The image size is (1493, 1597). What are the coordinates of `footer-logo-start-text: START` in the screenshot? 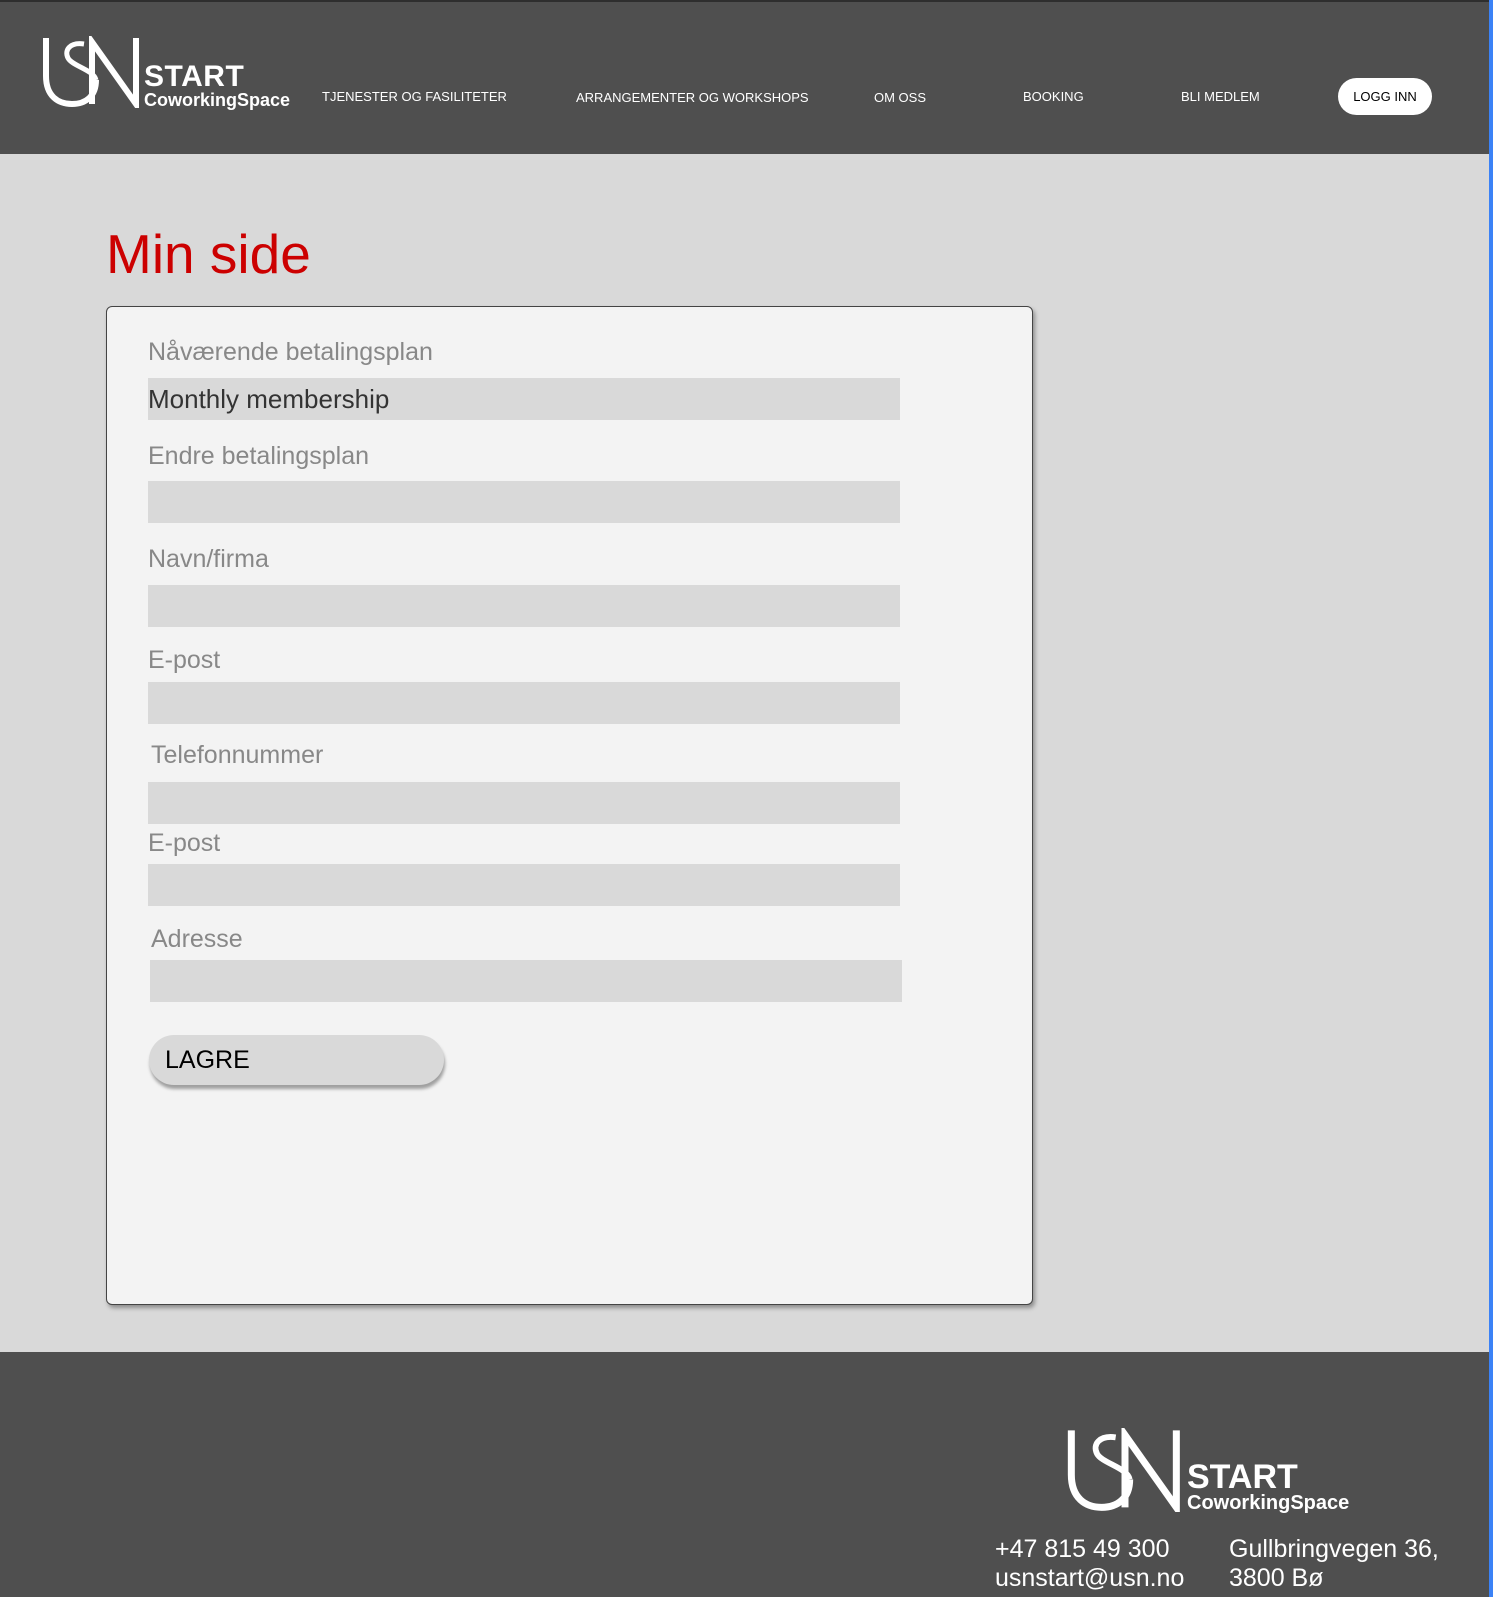 It's located at (1242, 1477).